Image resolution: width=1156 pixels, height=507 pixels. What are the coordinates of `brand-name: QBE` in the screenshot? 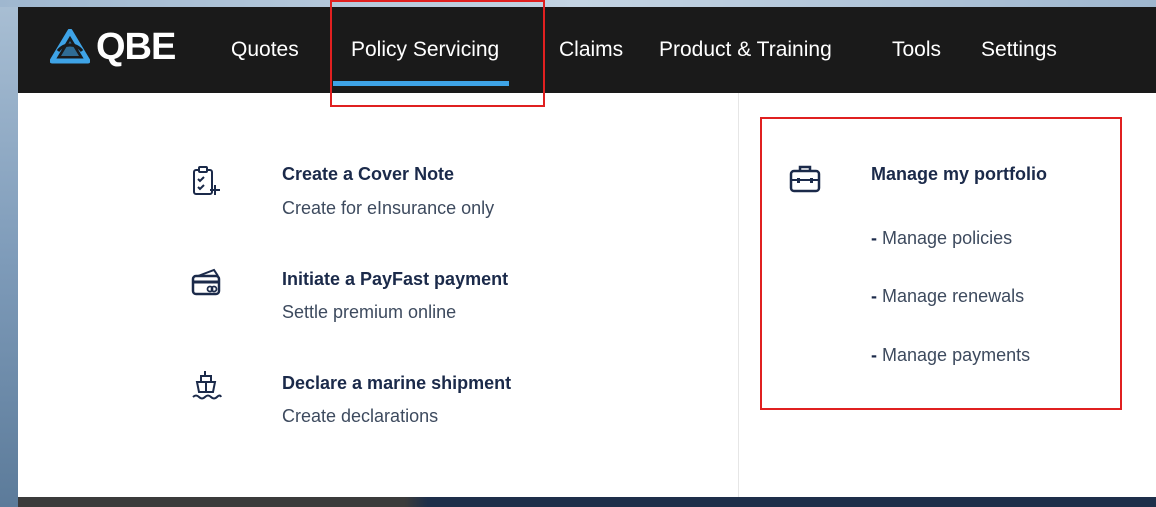 It's located at (136, 46).